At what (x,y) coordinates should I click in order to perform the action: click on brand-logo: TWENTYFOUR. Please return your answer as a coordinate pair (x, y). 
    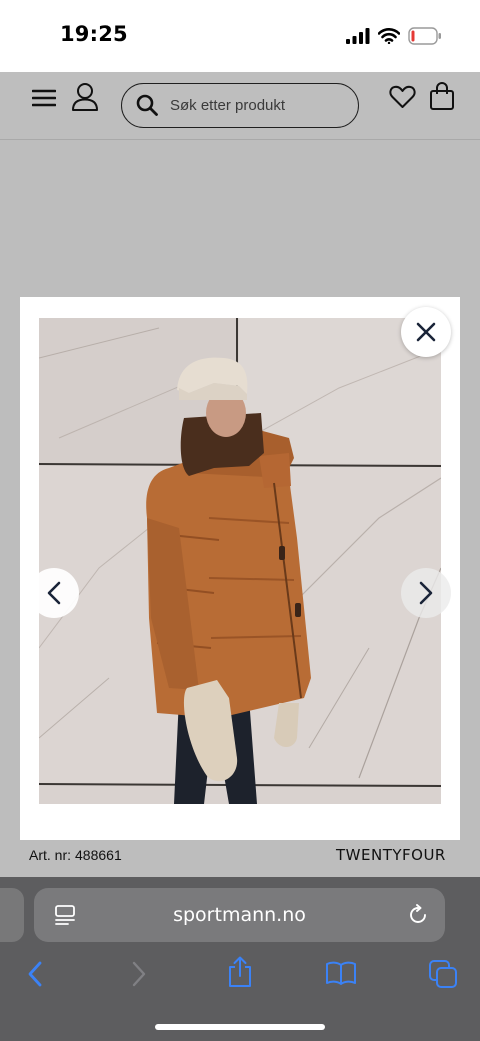
    Looking at the image, I should click on (391, 855).